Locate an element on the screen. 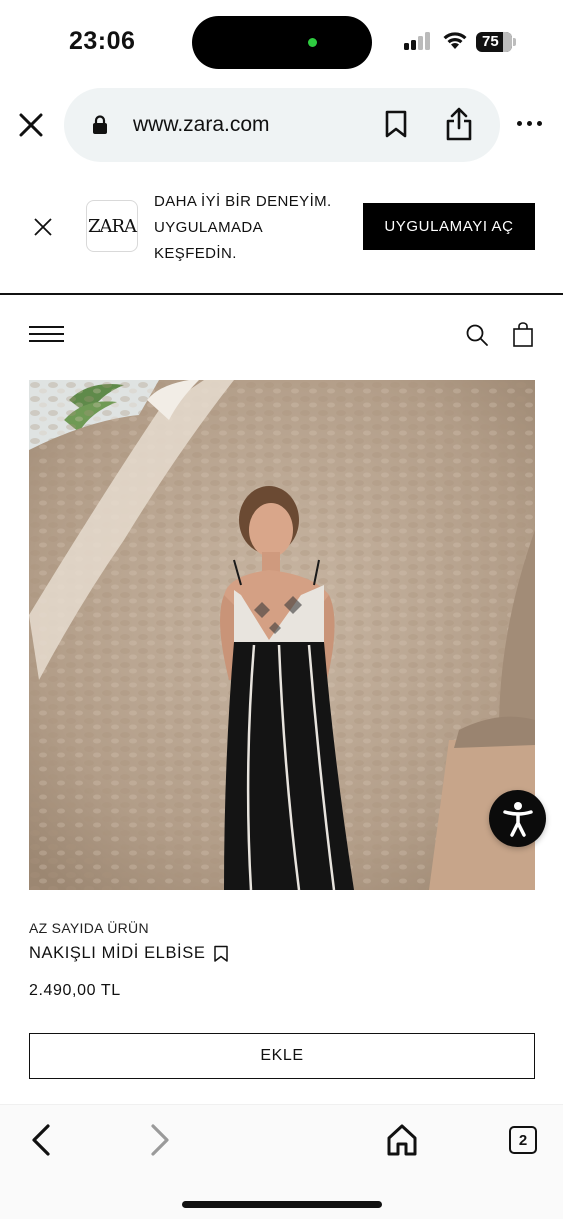 This screenshot has width=563, height=1219. zara-logo-text: ZARA is located at coordinates (112, 226).